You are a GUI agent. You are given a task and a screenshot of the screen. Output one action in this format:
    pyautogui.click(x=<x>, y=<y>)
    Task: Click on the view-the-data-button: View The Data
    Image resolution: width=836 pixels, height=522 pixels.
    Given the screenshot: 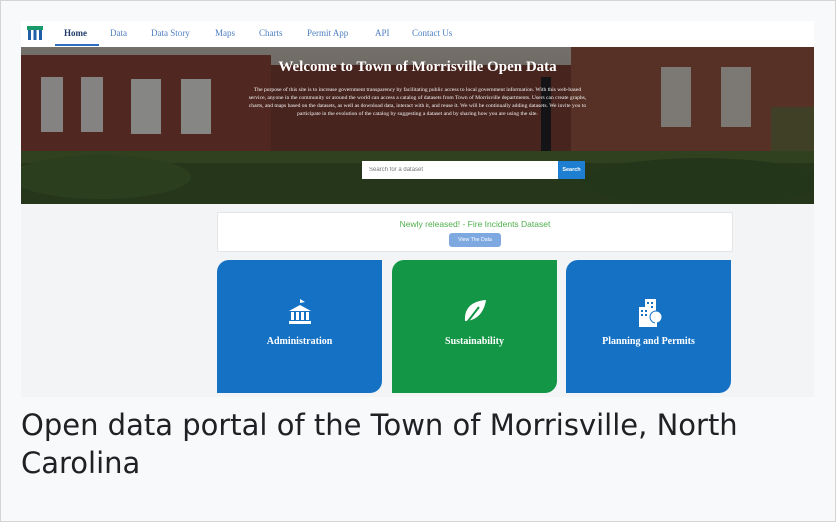 What is the action you would take?
    pyautogui.click(x=475, y=240)
    